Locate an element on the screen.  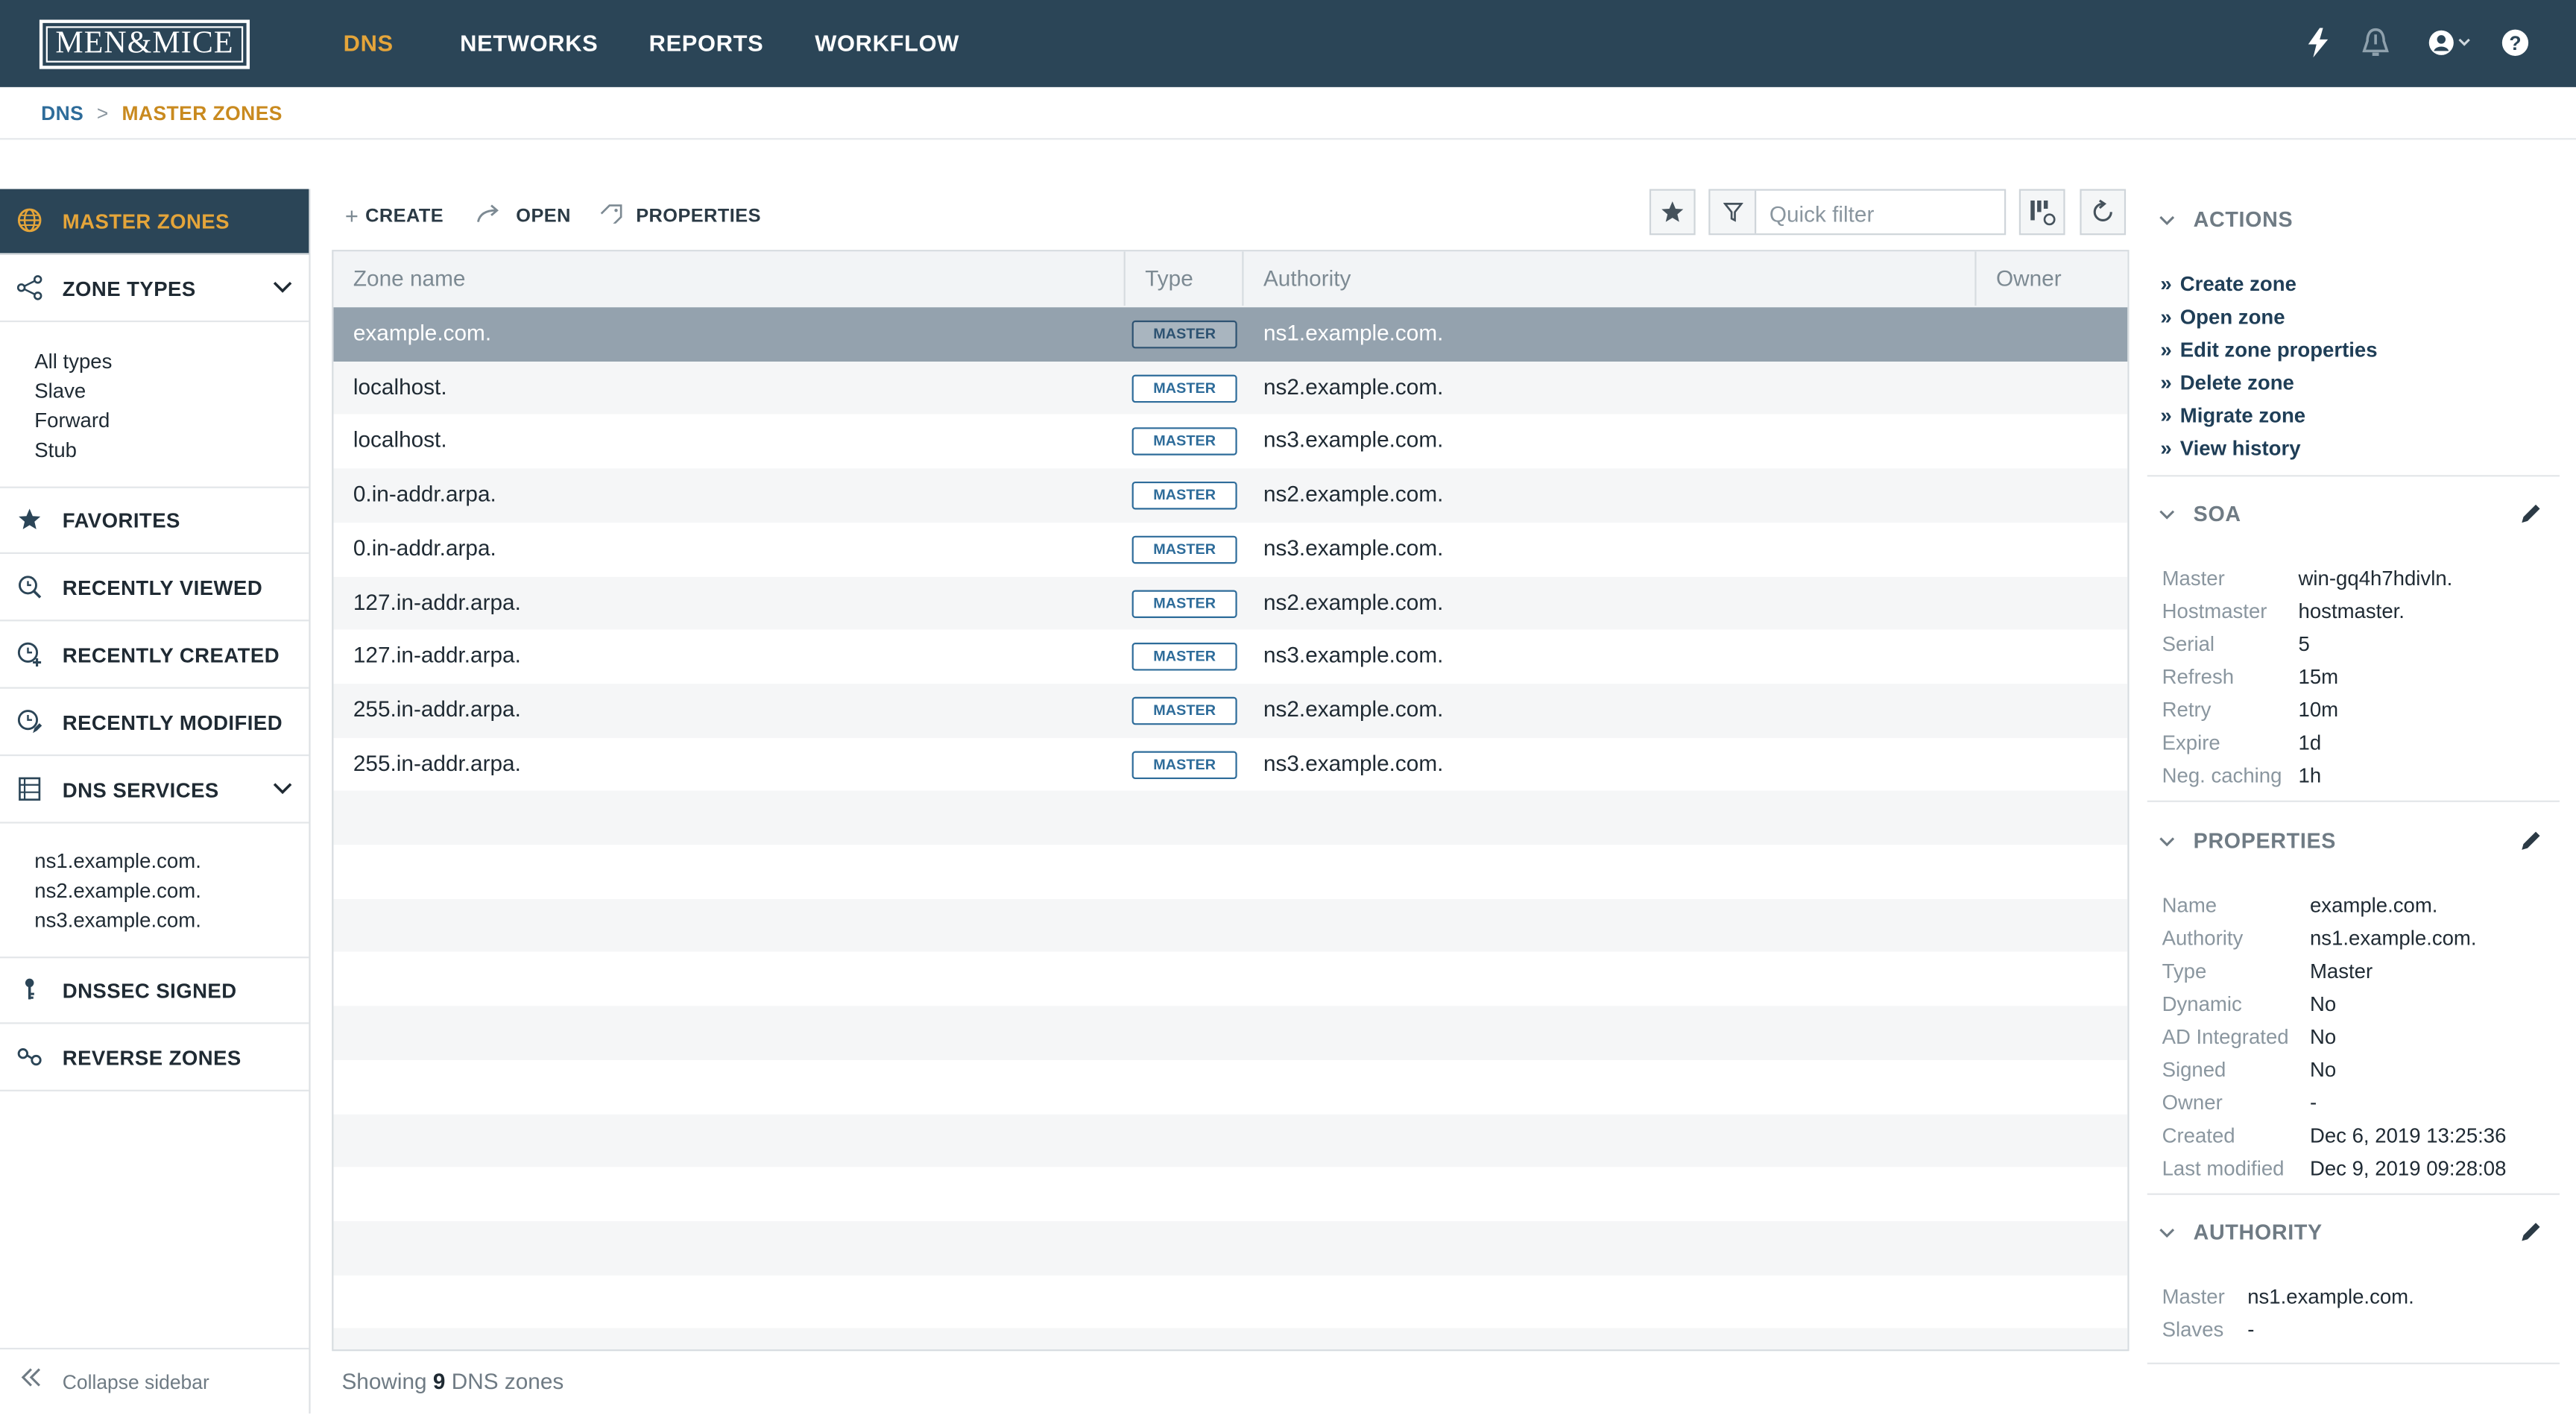
sidebar-item-favorites: FAVORITES is located at coordinates (154, 521).